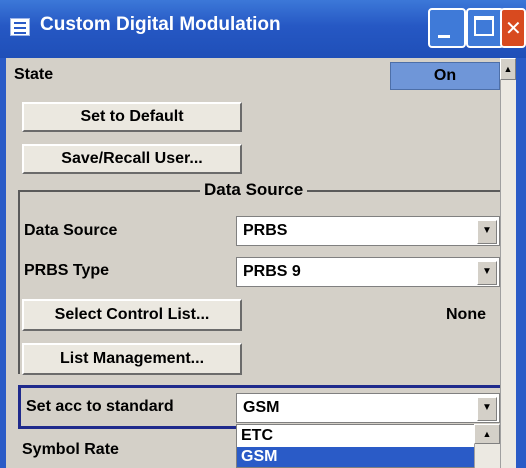  What do you see at coordinates (3, 263) in the screenshot?
I see `window-frame-left` at bounding box center [3, 263].